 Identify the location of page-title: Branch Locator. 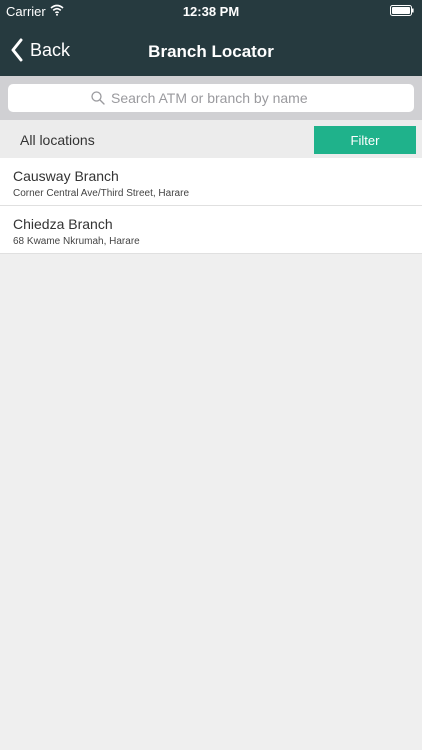
(211, 51).